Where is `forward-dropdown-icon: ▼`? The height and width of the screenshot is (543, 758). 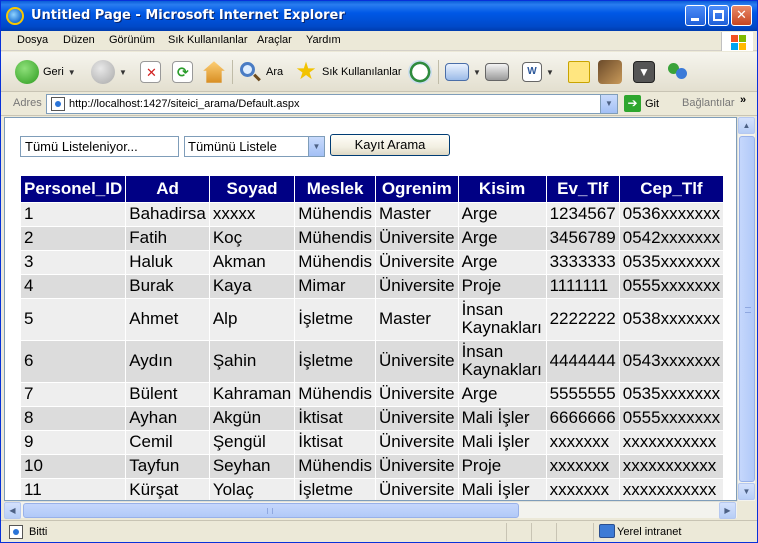 forward-dropdown-icon: ▼ is located at coordinates (123, 72).